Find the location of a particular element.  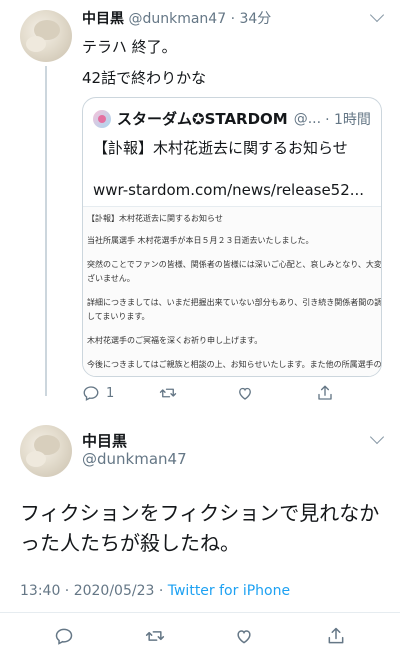

tweet-text: フィクションをフィクションで見れなかった人たちが殺したね。 is located at coordinates (200, 528).